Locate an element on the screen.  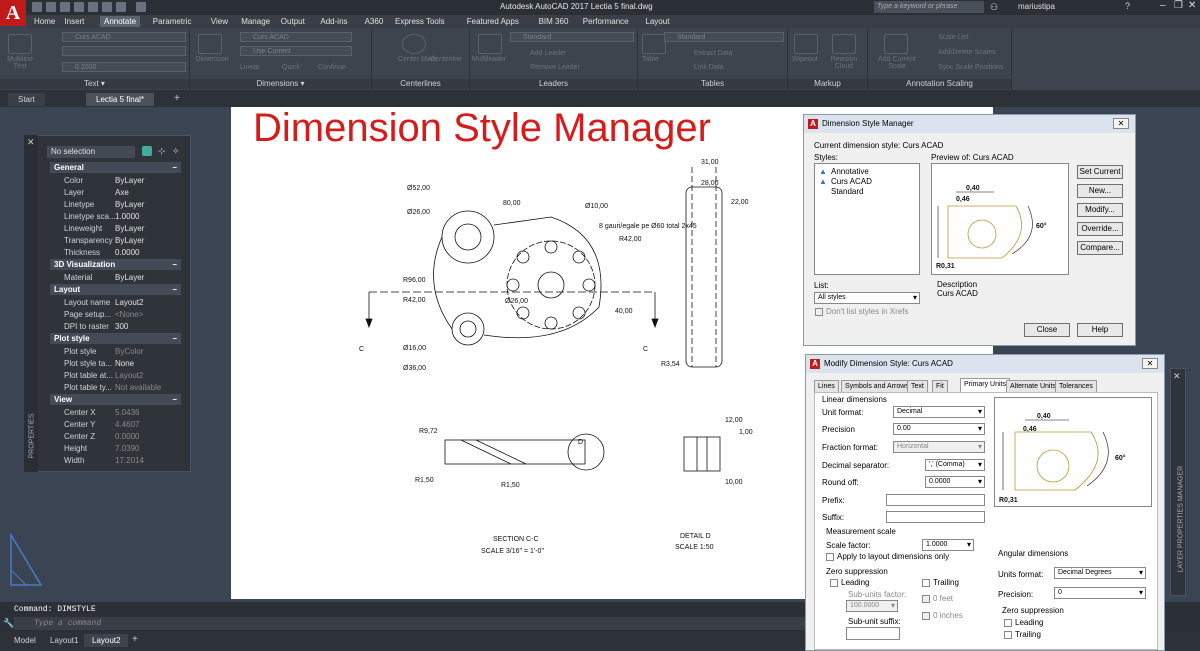
panel-markup-title: Markup is located at coordinates (827, 84).